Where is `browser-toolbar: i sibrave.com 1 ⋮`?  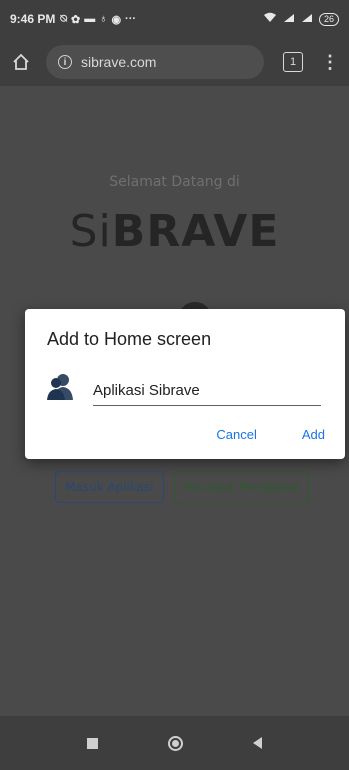
browser-toolbar: i sibrave.com 1 ⋮ is located at coordinates (174, 62).